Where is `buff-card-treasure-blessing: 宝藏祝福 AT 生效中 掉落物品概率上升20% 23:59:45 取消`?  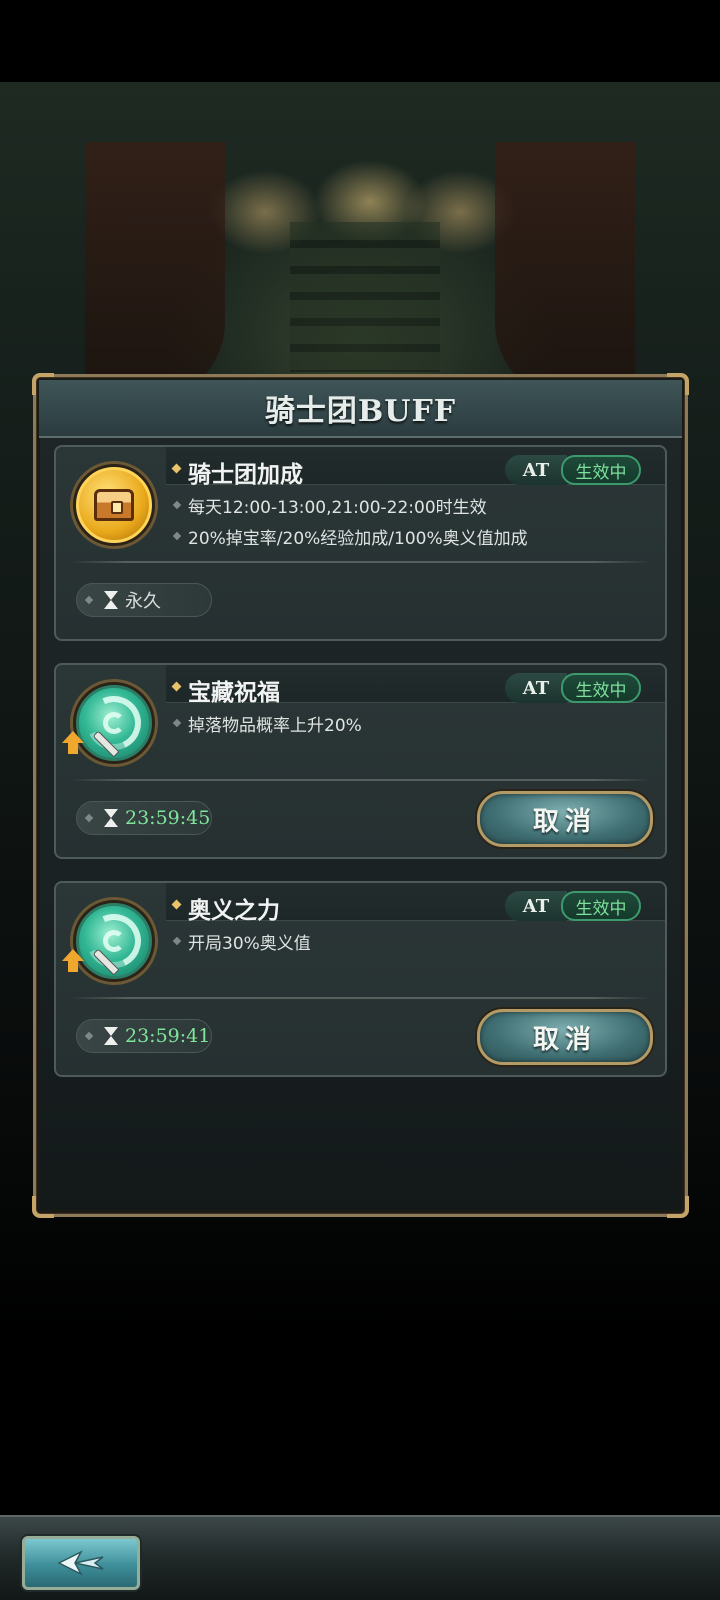 buff-card-treasure-blessing: 宝藏祝福 AT 生效中 掉落物品概率上升20% 23:59:45 取消 is located at coordinates (360, 761).